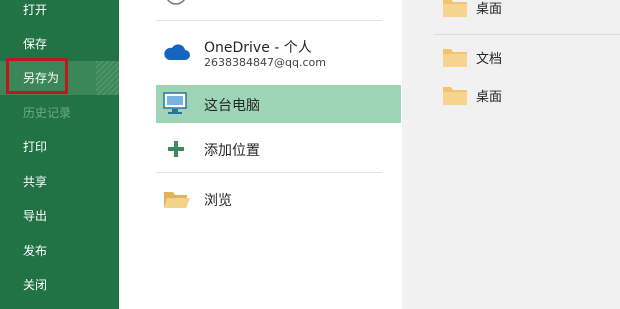 Image resolution: width=620 pixels, height=309 pixels. I want to click on globe-icon, so click(176, 2).